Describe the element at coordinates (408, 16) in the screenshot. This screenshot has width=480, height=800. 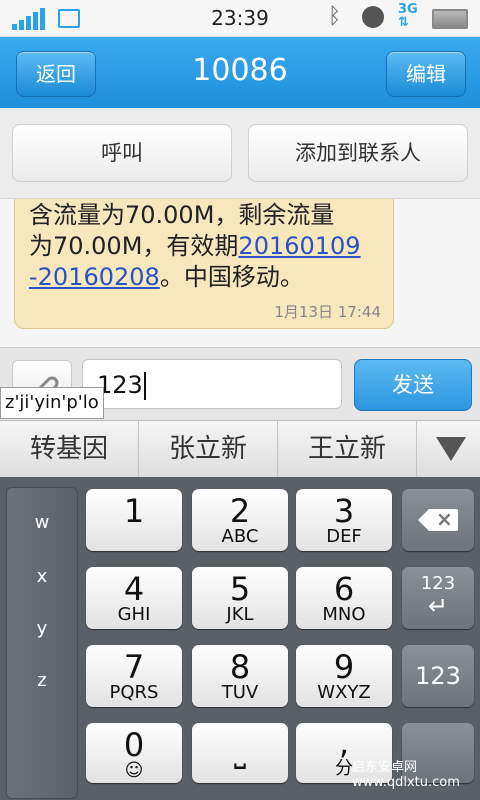
I see `network-3g-icon: 3G ⇅` at that location.